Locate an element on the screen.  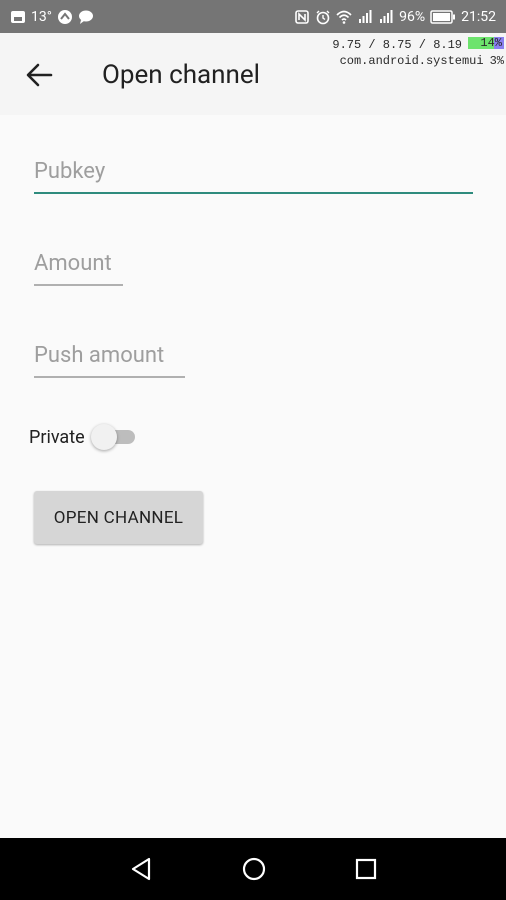
navigation-bar is located at coordinates (253, 869).